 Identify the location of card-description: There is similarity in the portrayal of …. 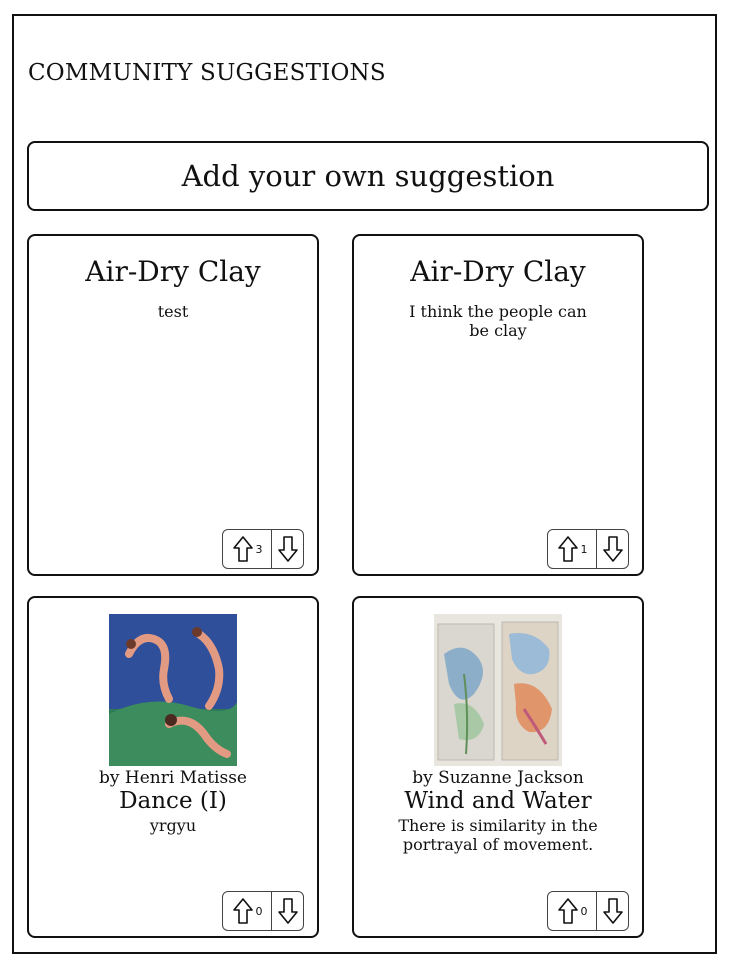
(498, 835).